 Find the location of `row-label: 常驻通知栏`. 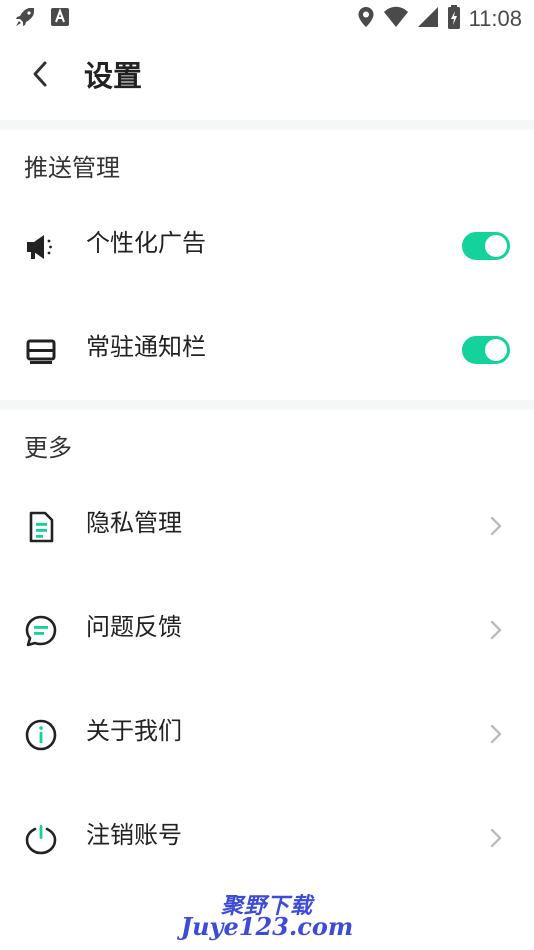

row-label: 常驻通知栏 is located at coordinates (146, 347).